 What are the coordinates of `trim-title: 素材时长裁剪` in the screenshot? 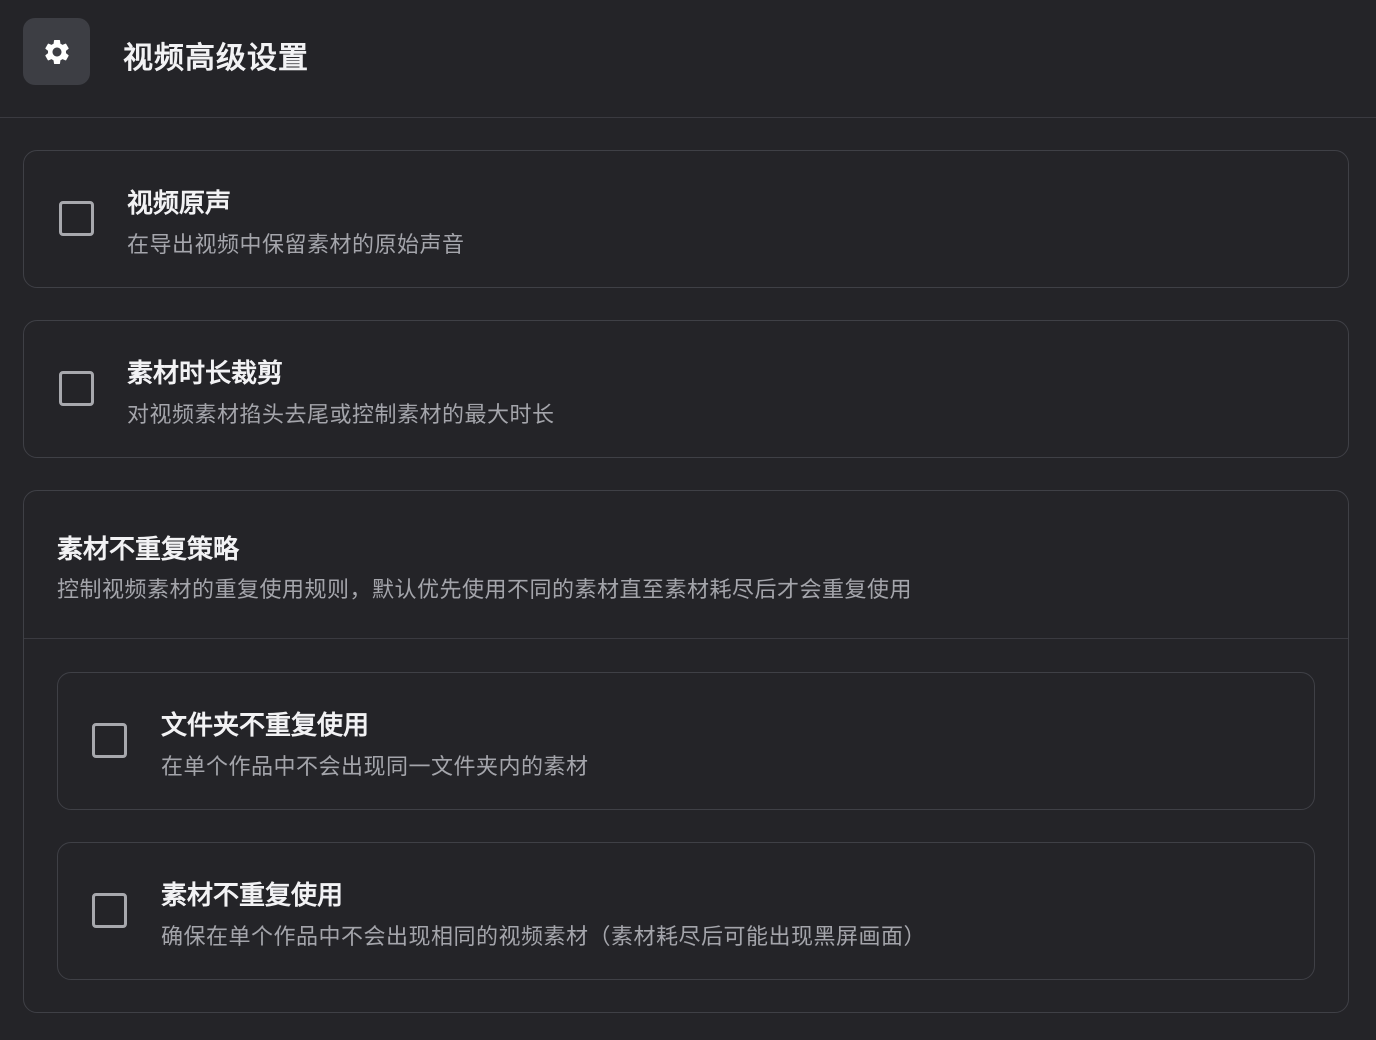 It's located at (205, 374).